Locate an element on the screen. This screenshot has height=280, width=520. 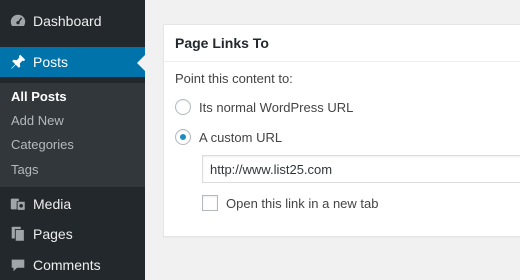
menu-item-posts: Posts is located at coordinates (72, 62).